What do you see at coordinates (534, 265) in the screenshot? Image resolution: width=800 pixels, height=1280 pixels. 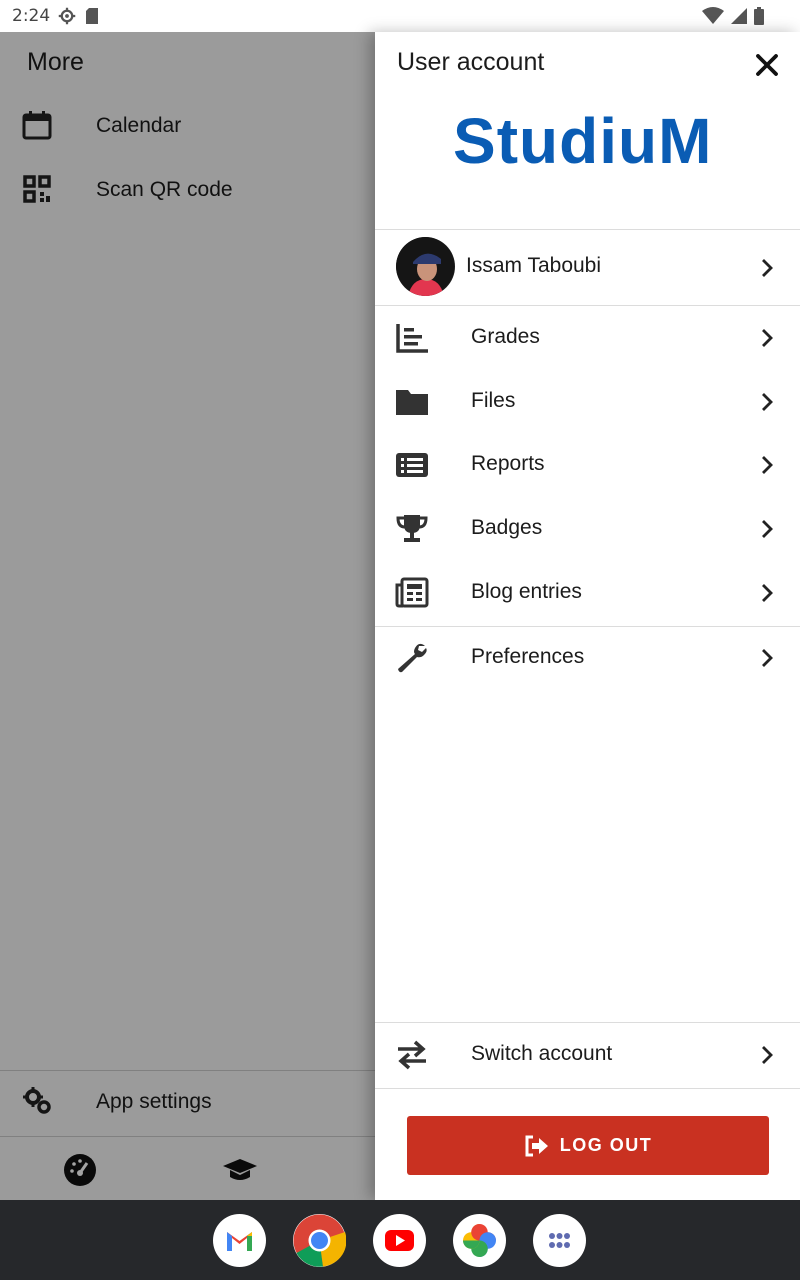 I see `user-name: Issam Taboubi` at bounding box center [534, 265].